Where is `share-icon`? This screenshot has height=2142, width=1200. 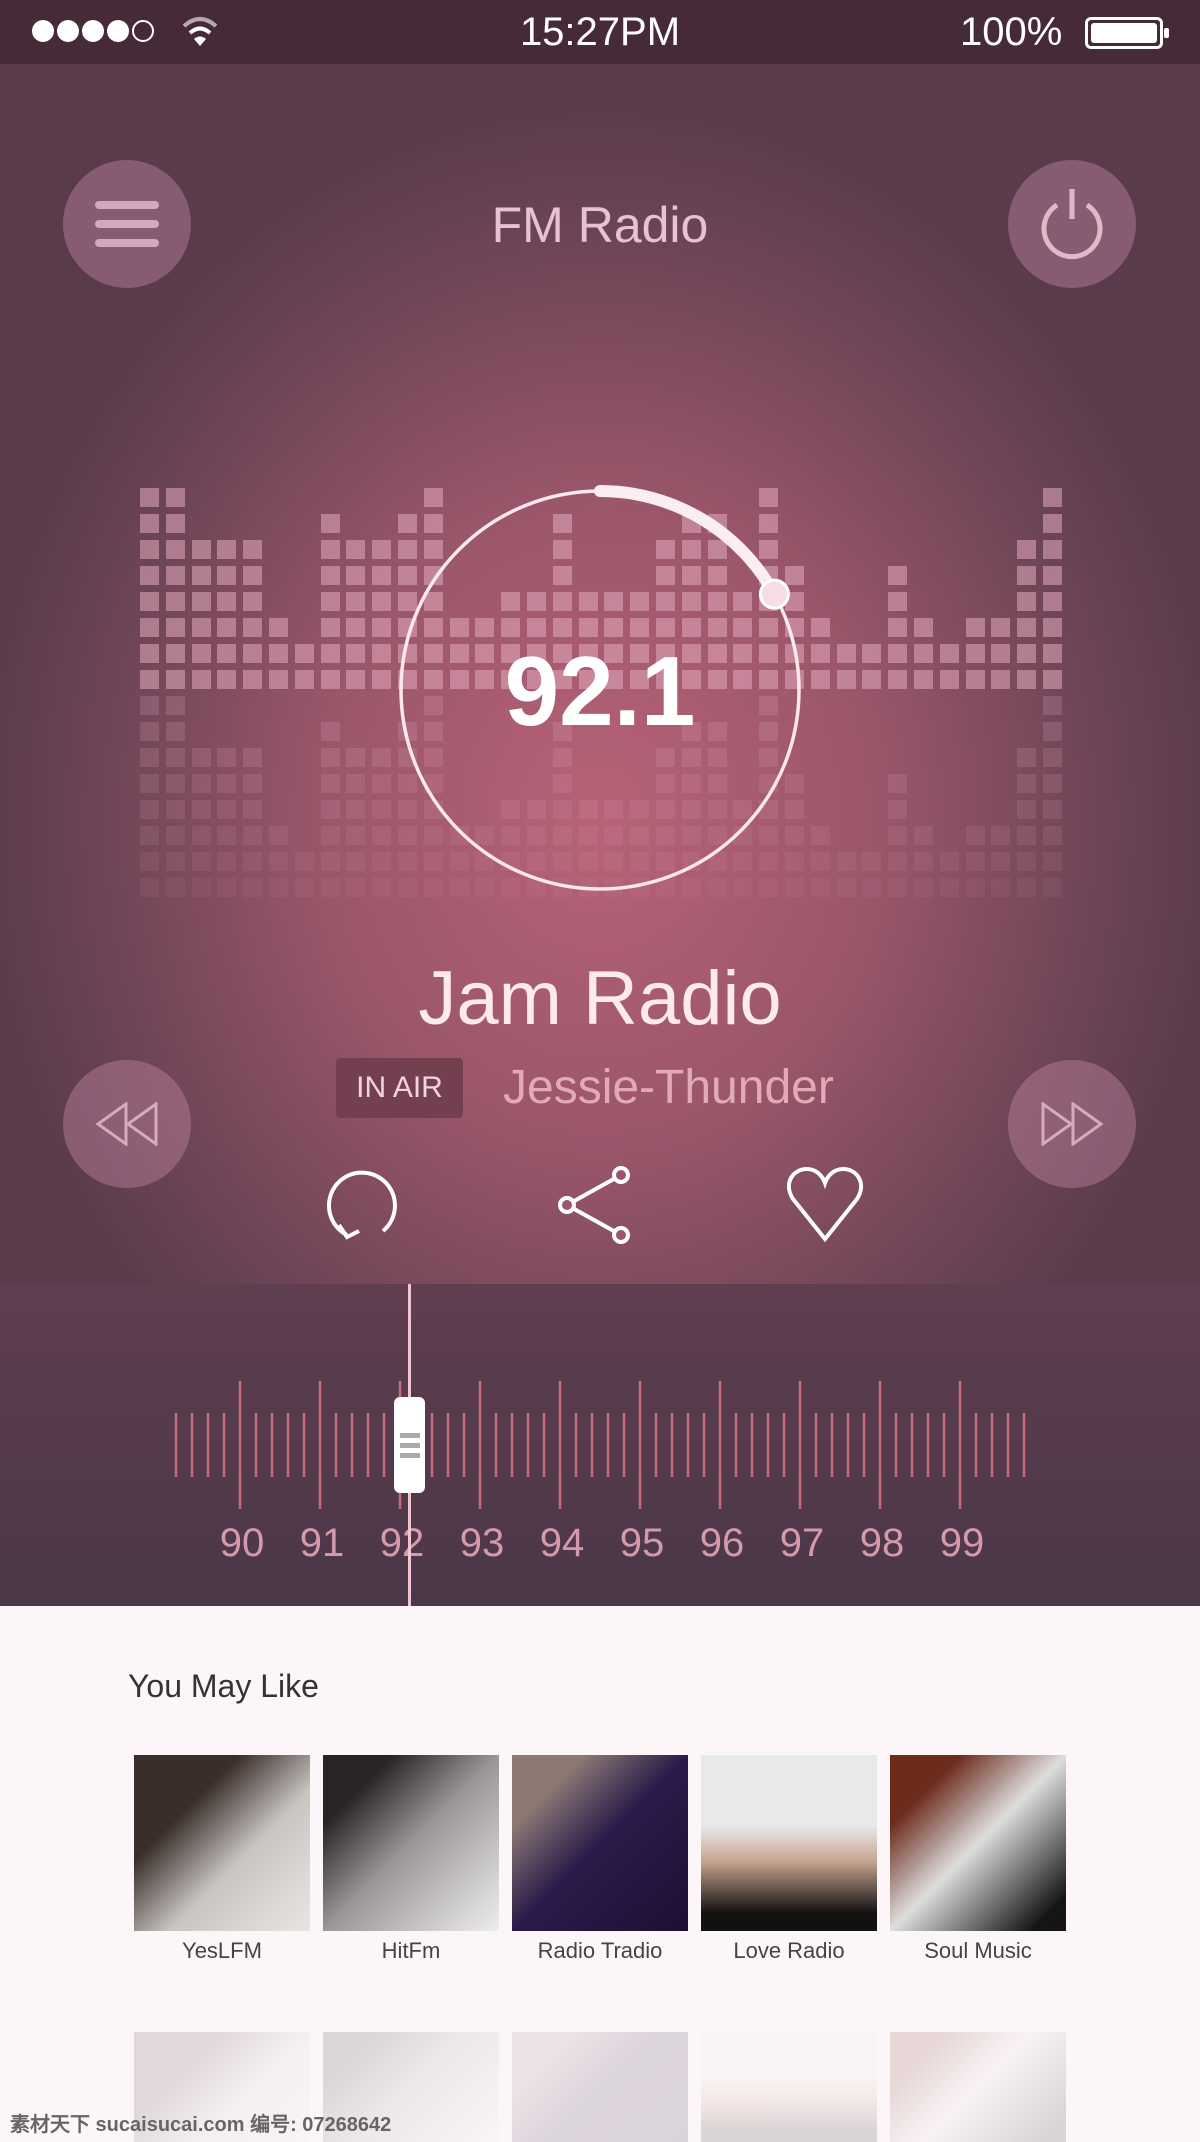 share-icon is located at coordinates (595, 1205).